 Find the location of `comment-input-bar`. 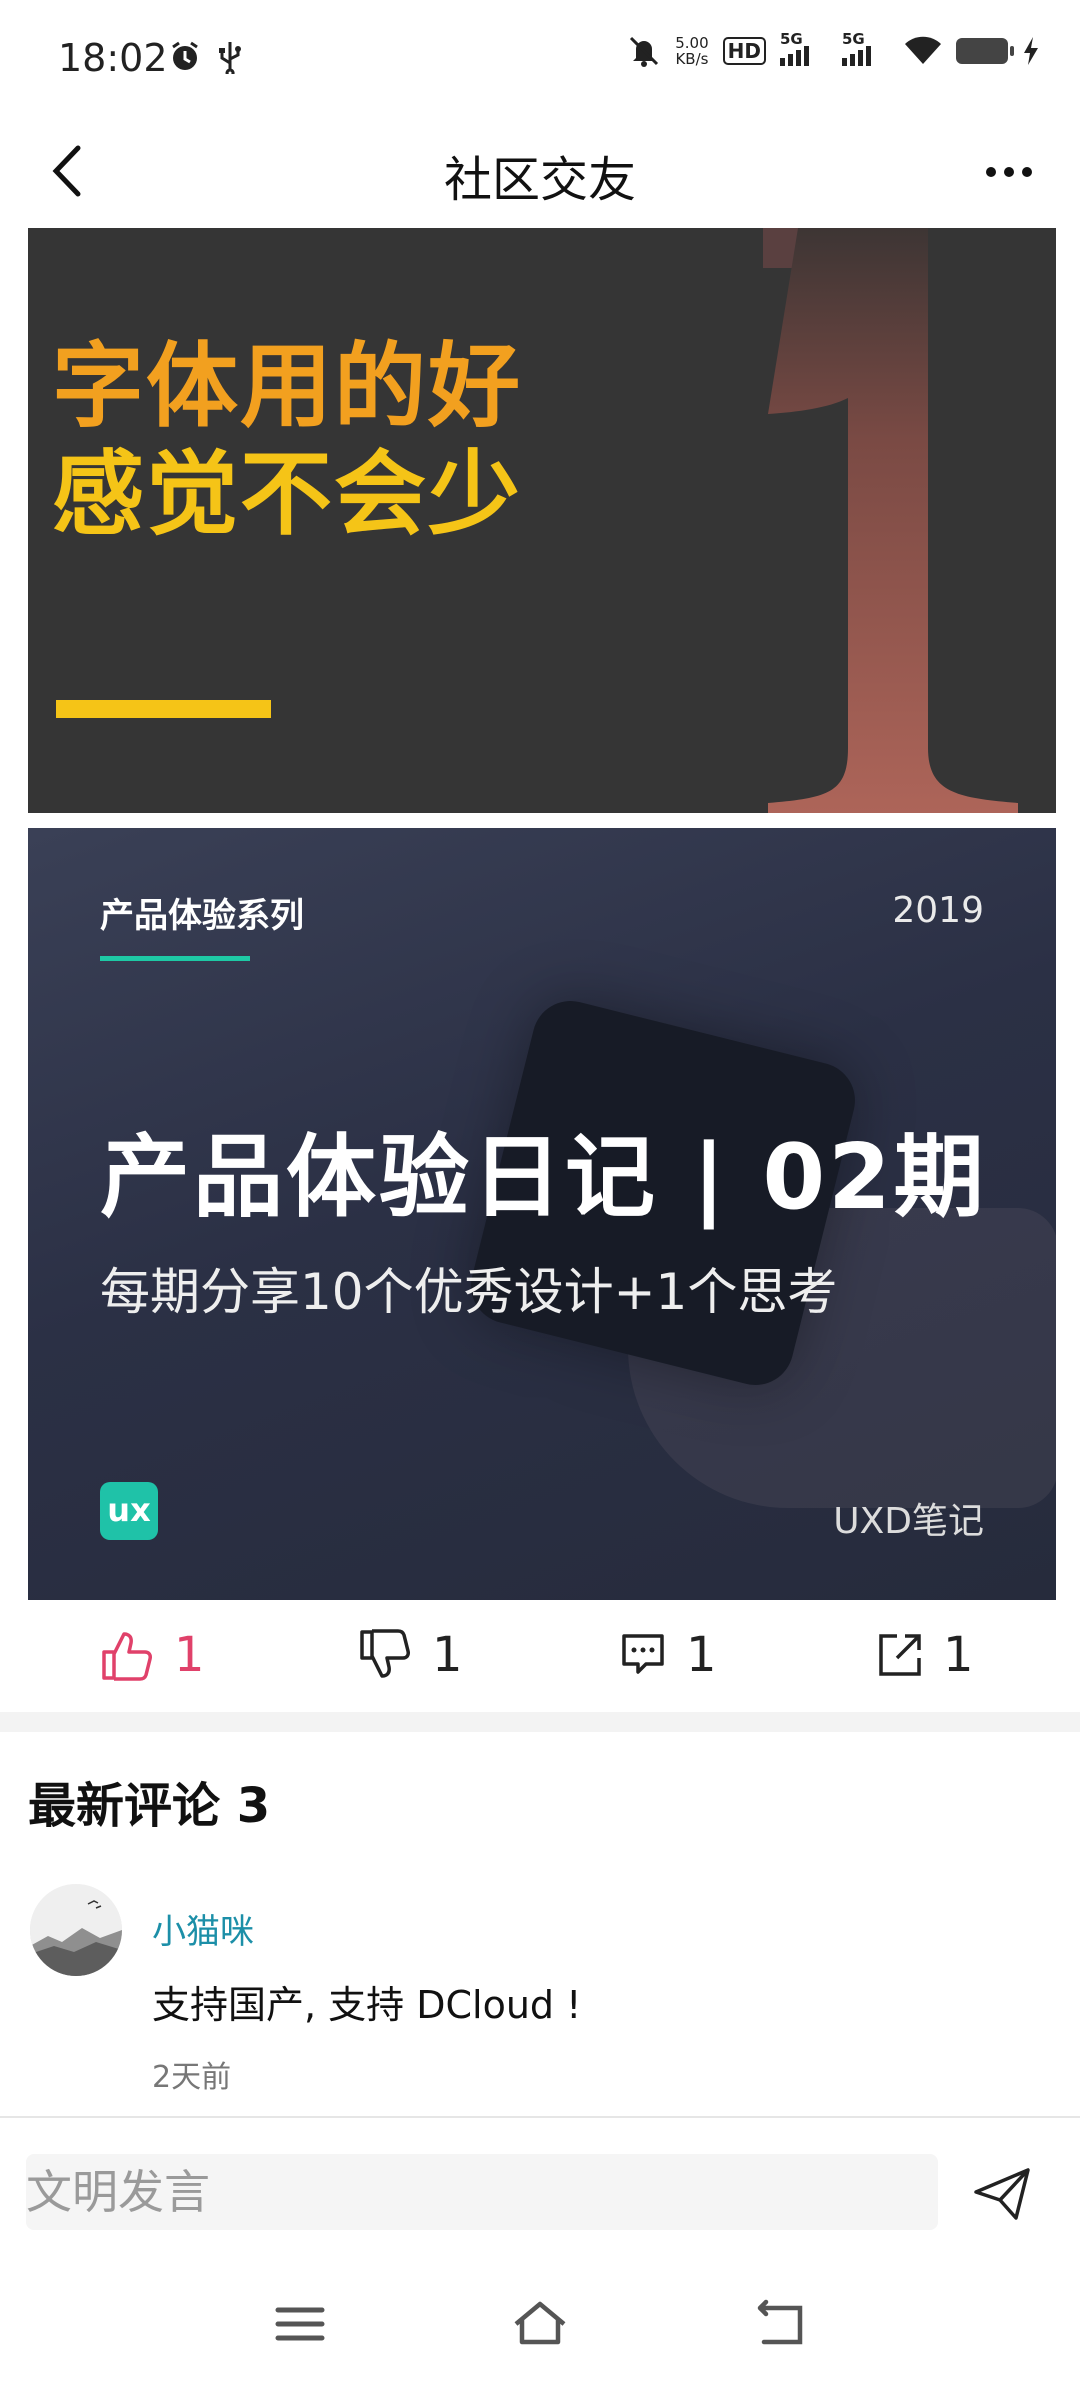

comment-input-bar is located at coordinates (540, 2177).